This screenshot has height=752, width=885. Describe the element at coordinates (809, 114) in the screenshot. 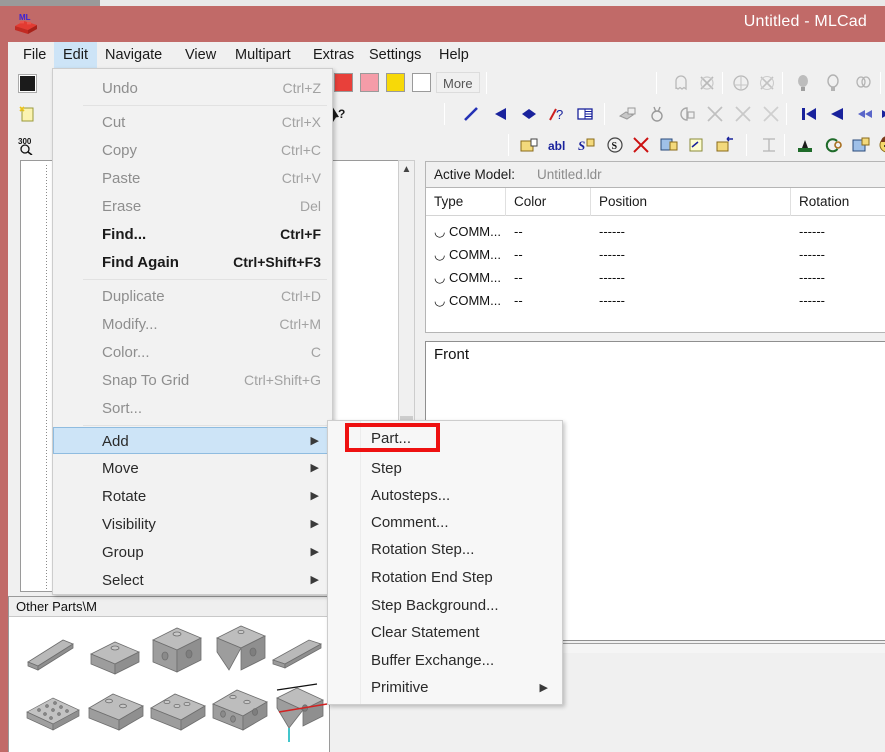

I see `first-icon` at that location.